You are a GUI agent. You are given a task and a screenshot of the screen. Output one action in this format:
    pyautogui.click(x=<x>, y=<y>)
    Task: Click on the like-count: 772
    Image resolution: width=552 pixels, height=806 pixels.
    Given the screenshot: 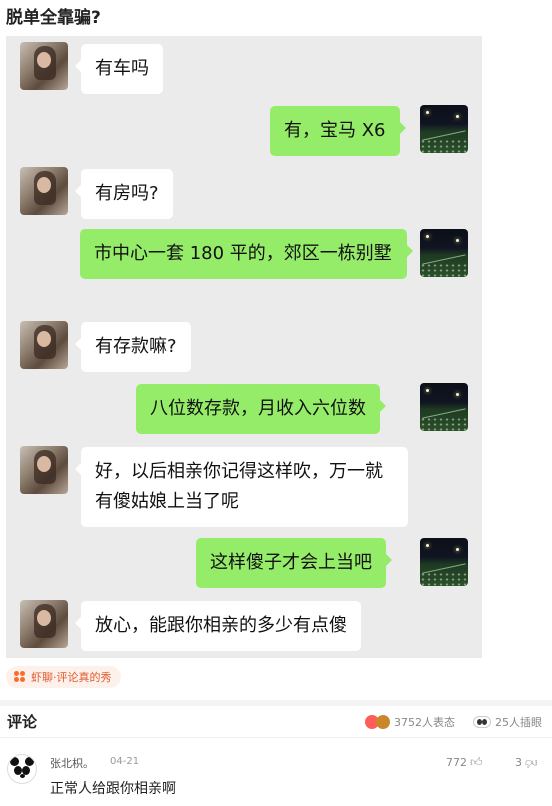 What is the action you would take?
    pyautogui.click(x=456, y=762)
    